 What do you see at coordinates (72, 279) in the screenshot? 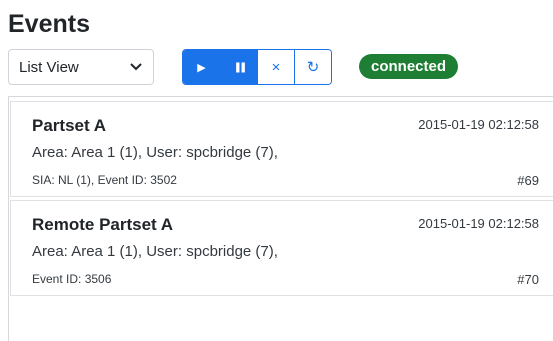
I see `event-meta: Event ID: 3506` at bounding box center [72, 279].